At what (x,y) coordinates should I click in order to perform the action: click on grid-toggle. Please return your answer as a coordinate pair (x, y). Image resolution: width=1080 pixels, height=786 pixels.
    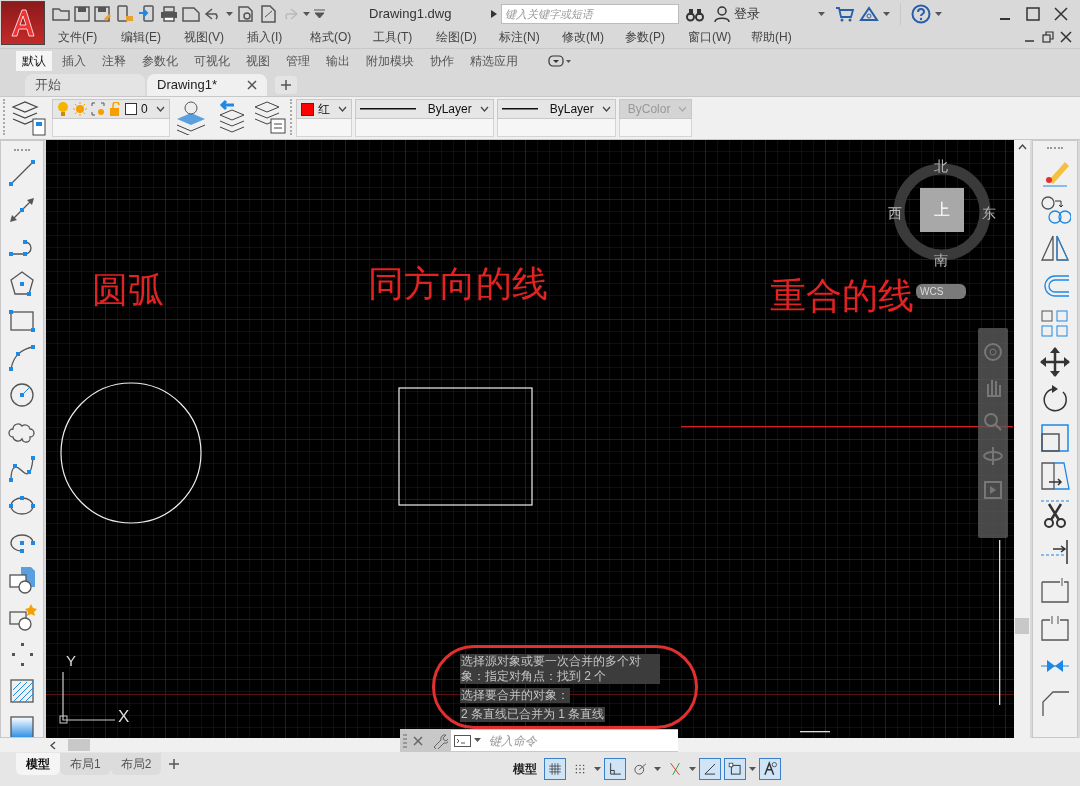
    Looking at the image, I should click on (555, 769).